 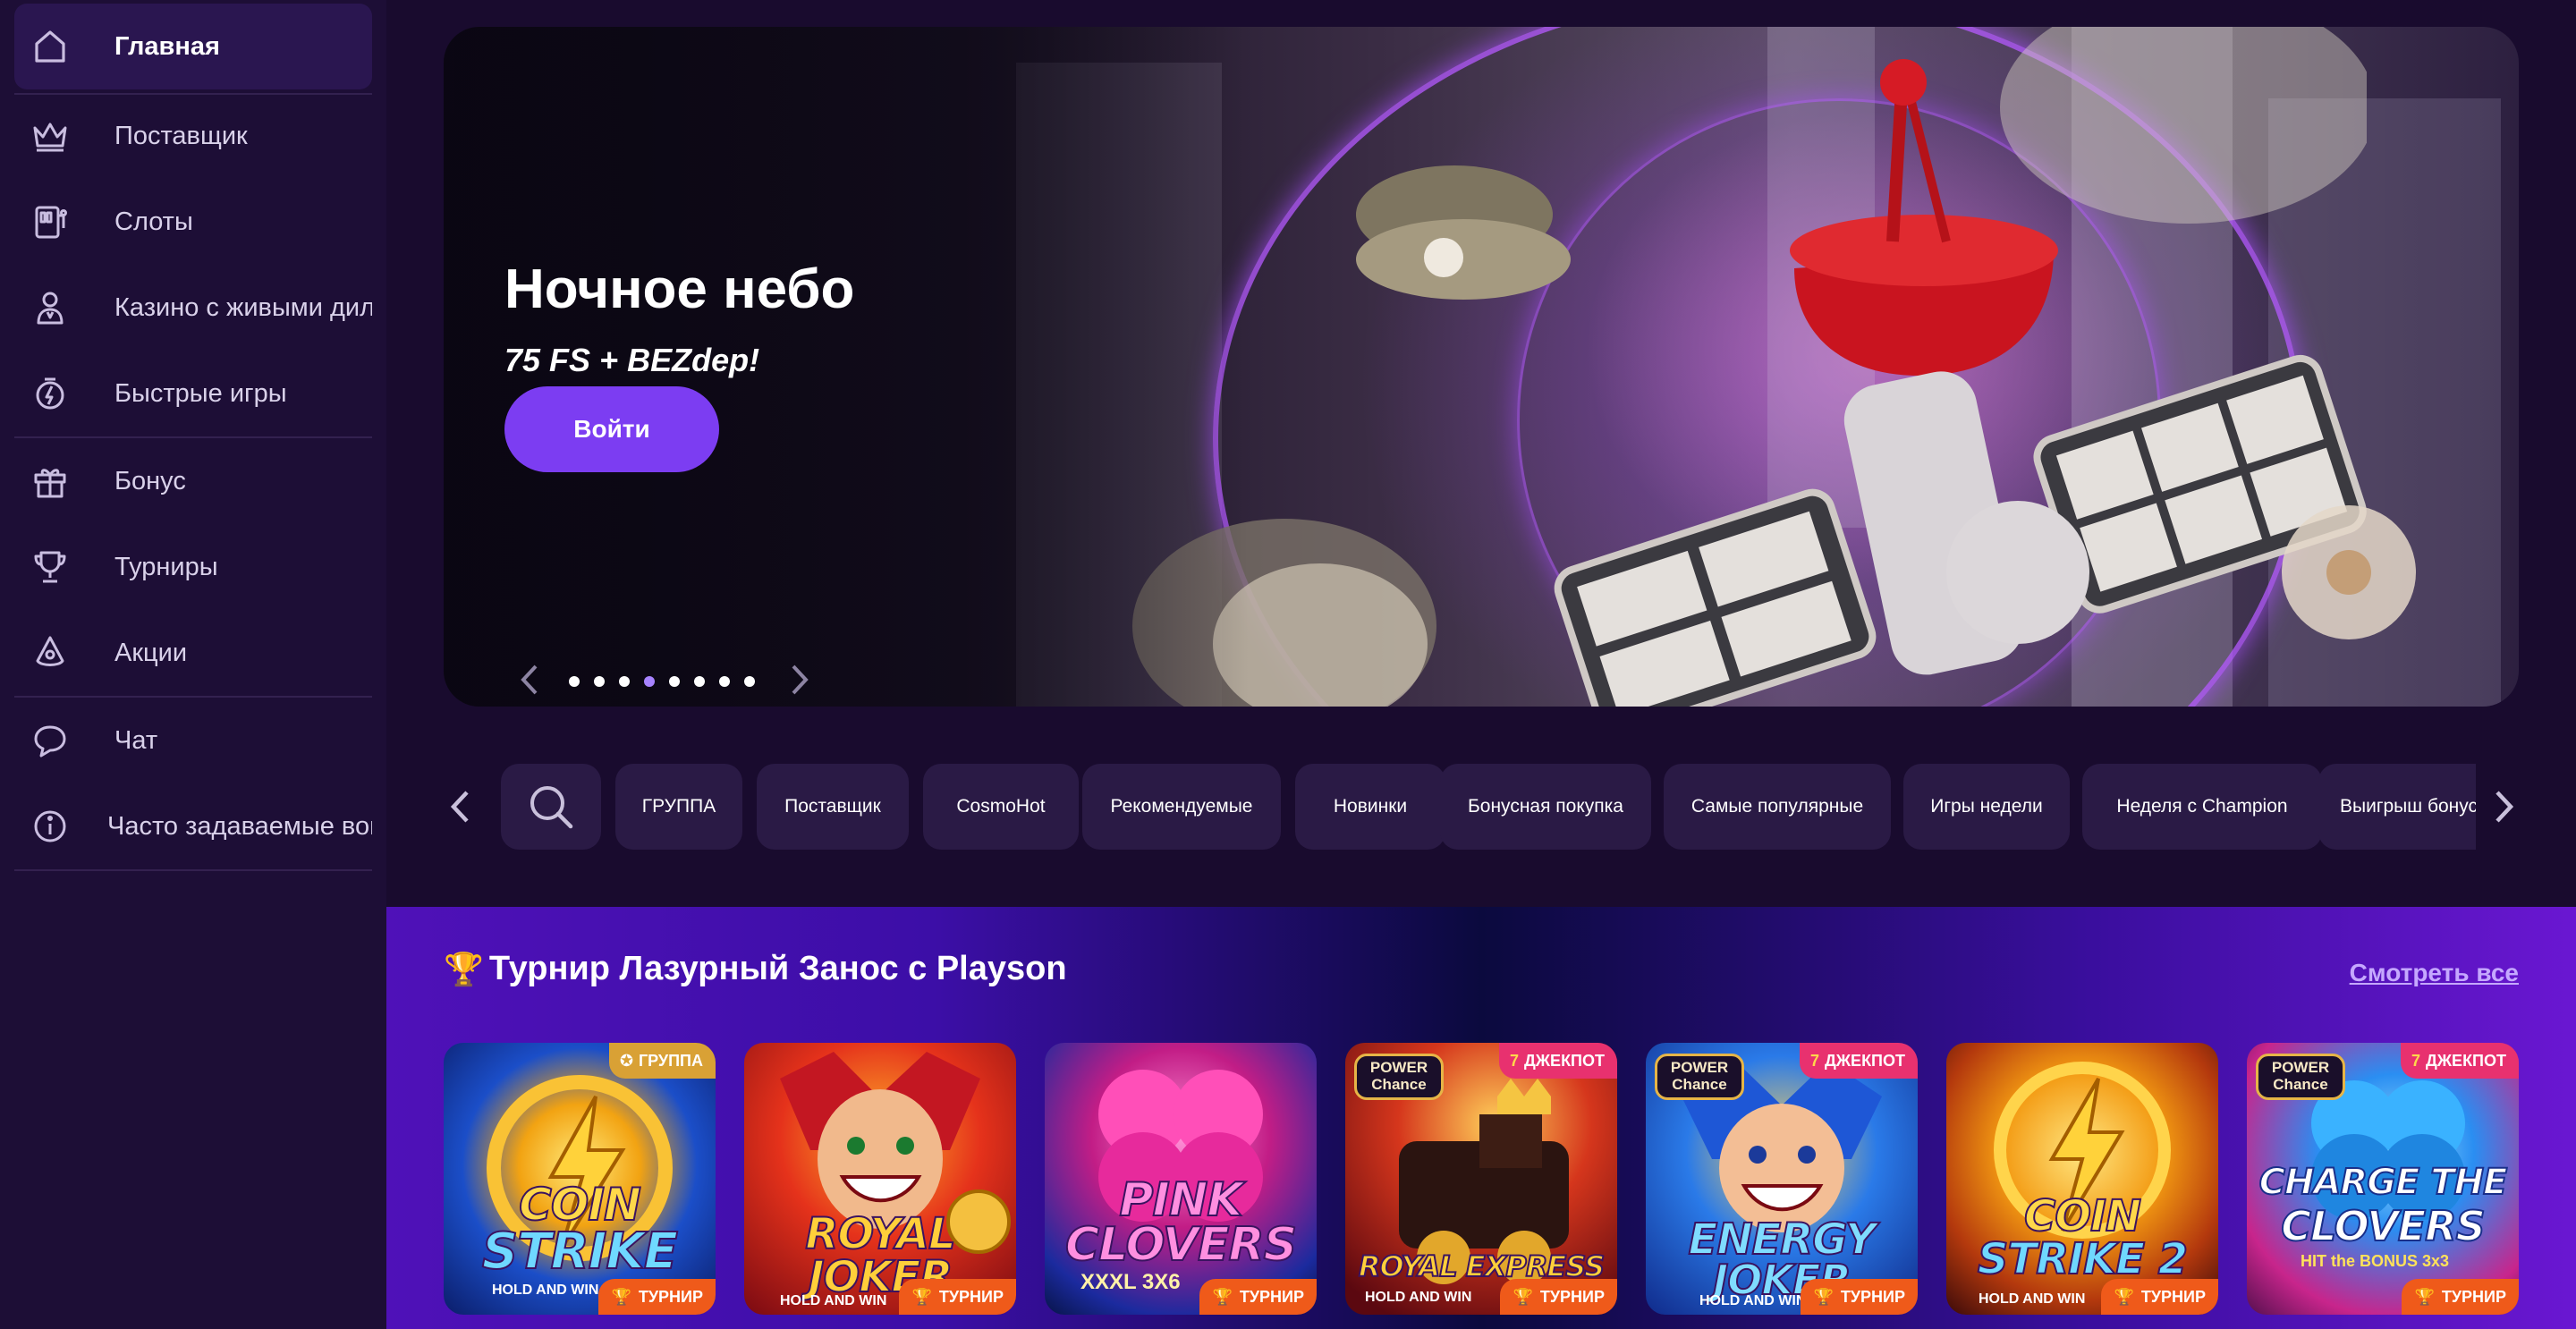 I want to click on see-all-link: Смотреть все, so click(x=2434, y=973).